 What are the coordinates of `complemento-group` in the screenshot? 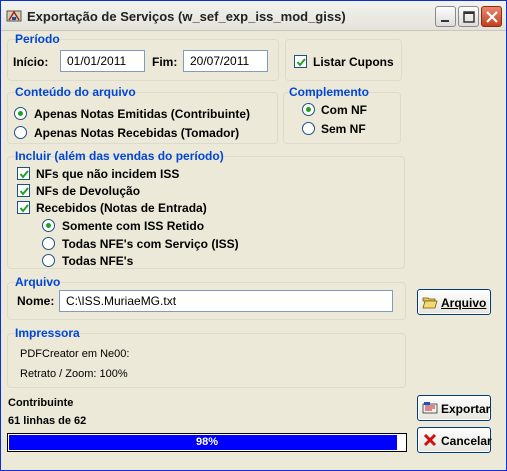 It's located at (342, 118).